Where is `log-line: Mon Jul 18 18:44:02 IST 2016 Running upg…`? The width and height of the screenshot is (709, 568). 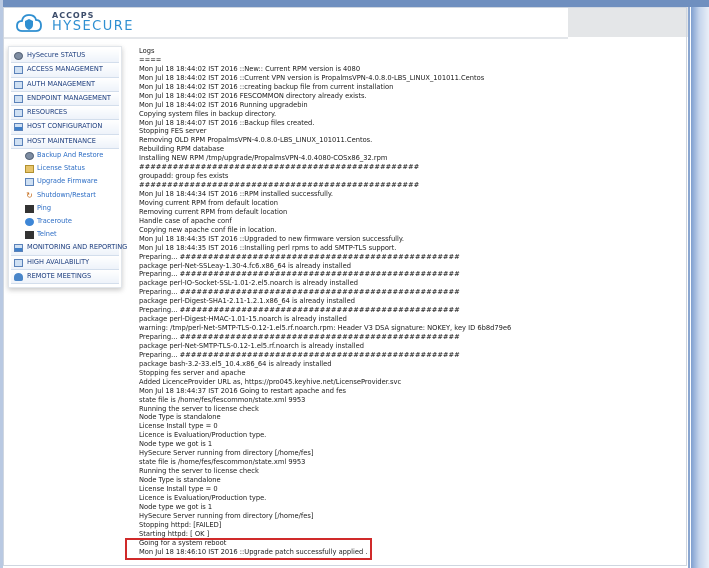 log-line: Mon Jul 18 18:44:02 IST 2016 Running upg… is located at coordinates (223, 104).